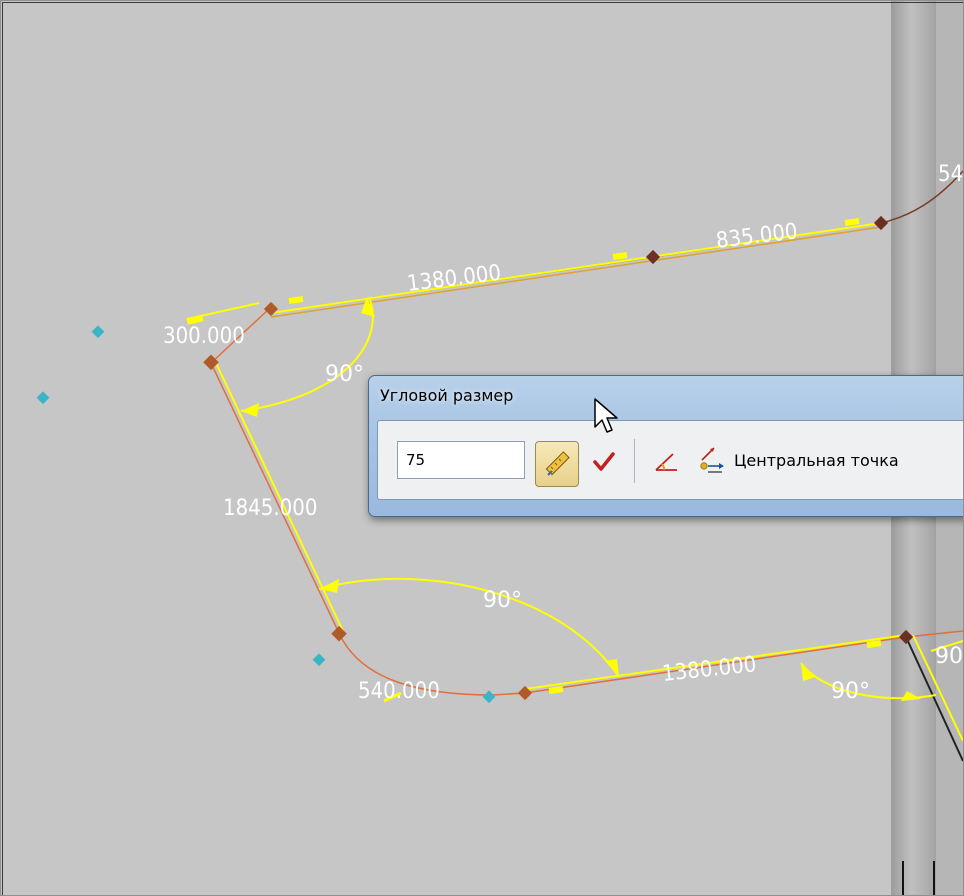 The width and height of the screenshot is (964, 896). I want to click on angular-dimension-dialog: Угловой размер 75 Центральная точка, so click(665, 446).